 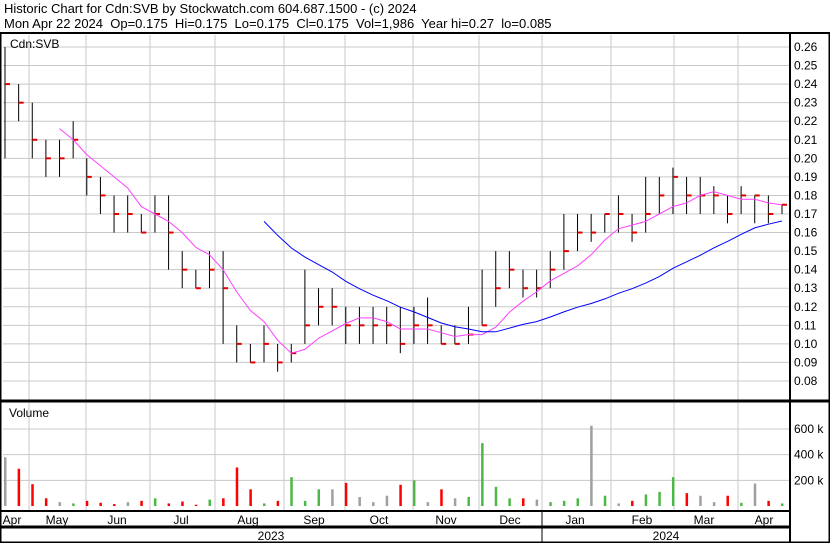 I want to click on month-label: Aug, so click(x=247, y=520).